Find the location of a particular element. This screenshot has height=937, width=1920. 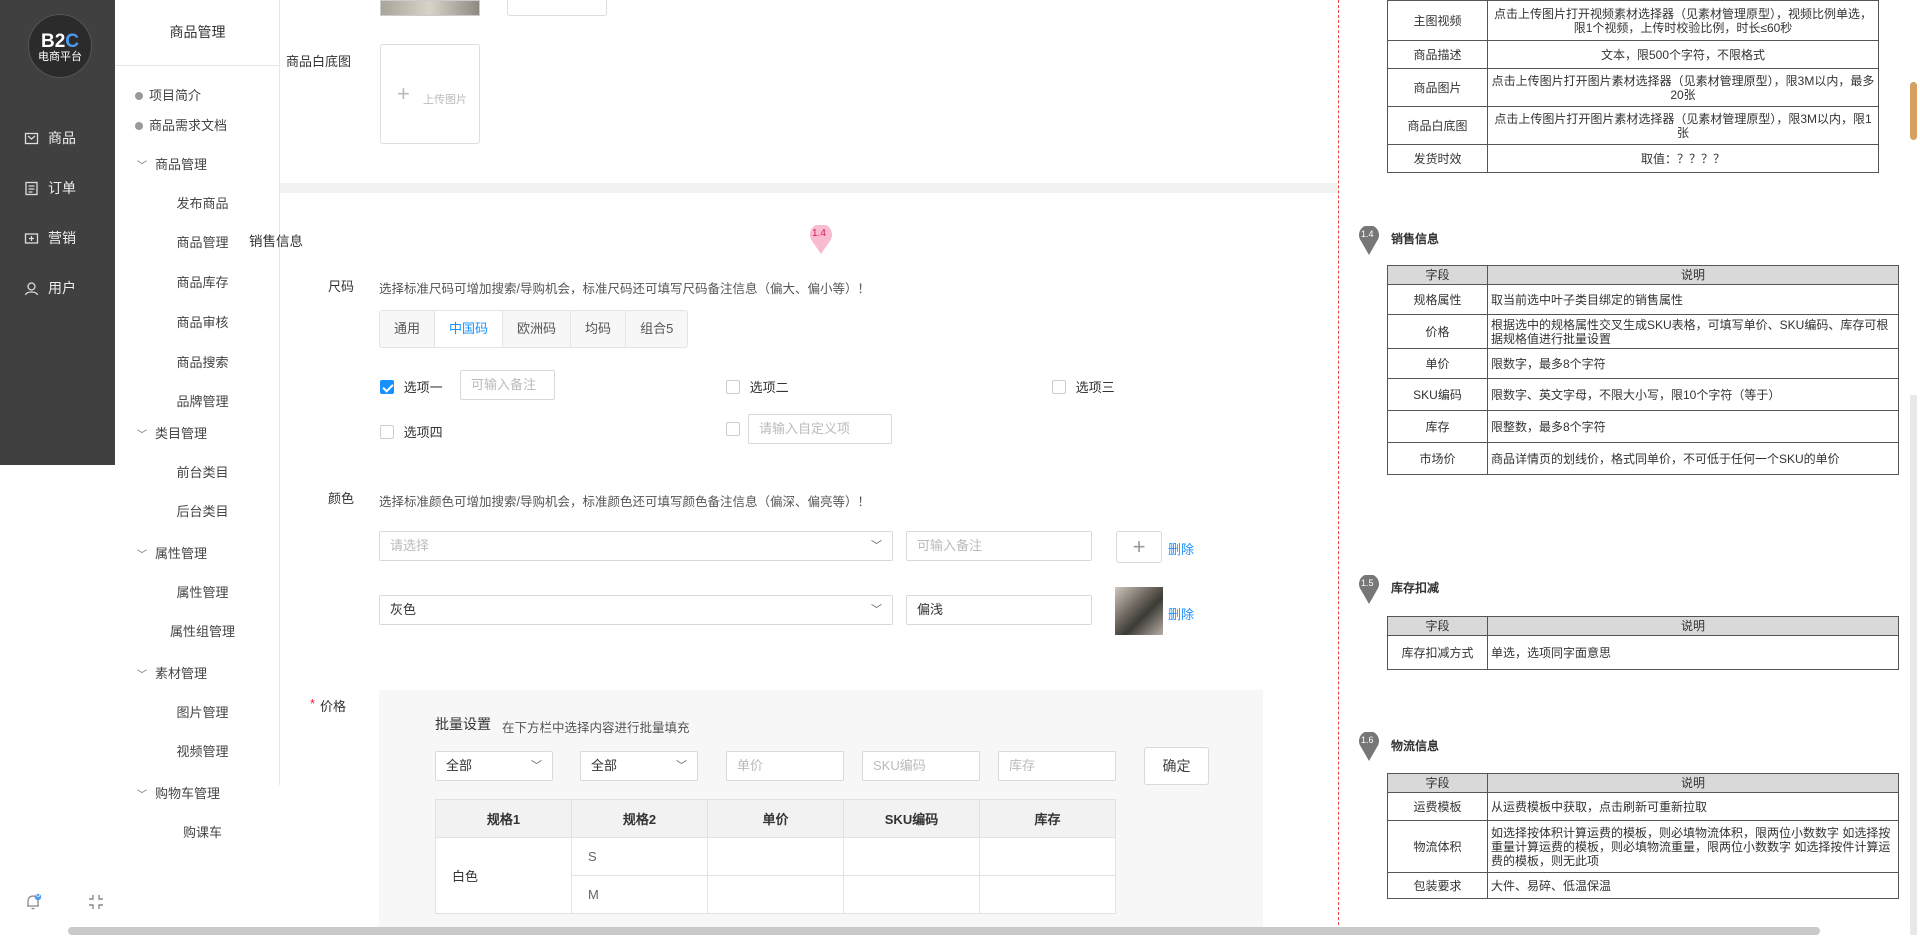

batch-spec1-select: 全部 ﹀ is located at coordinates (494, 766).